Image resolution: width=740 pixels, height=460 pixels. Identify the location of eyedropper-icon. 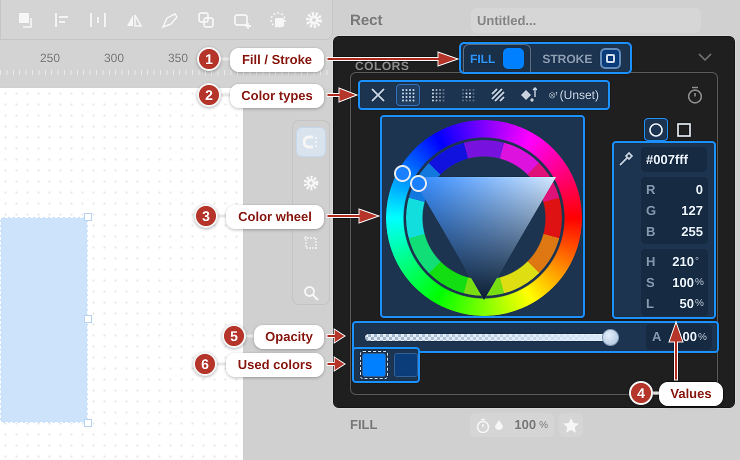
(625, 159).